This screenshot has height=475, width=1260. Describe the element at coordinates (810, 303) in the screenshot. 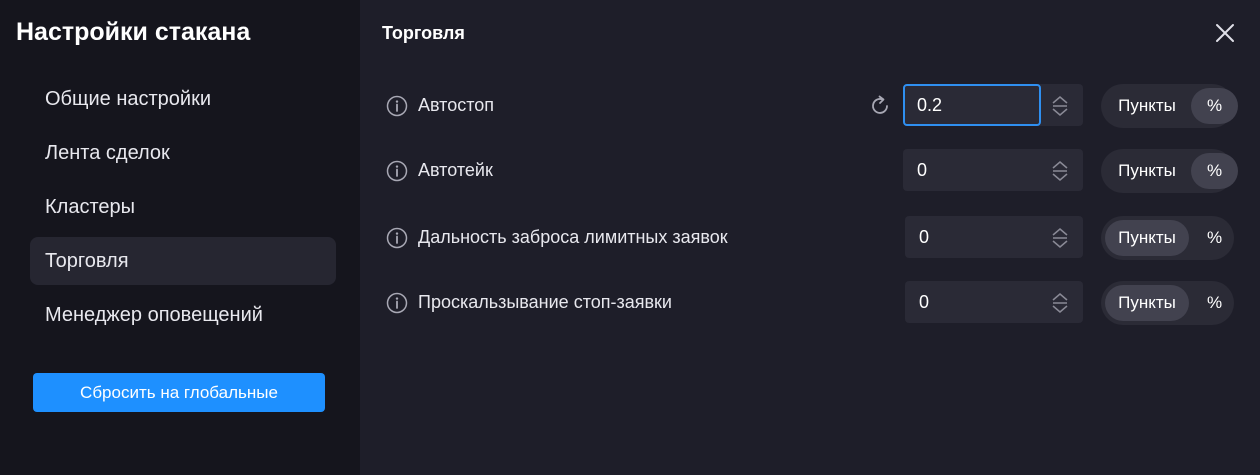

I see `setting-row-stop-order-slippage: Проскальзывание стоп-заявки Пункты %` at that location.